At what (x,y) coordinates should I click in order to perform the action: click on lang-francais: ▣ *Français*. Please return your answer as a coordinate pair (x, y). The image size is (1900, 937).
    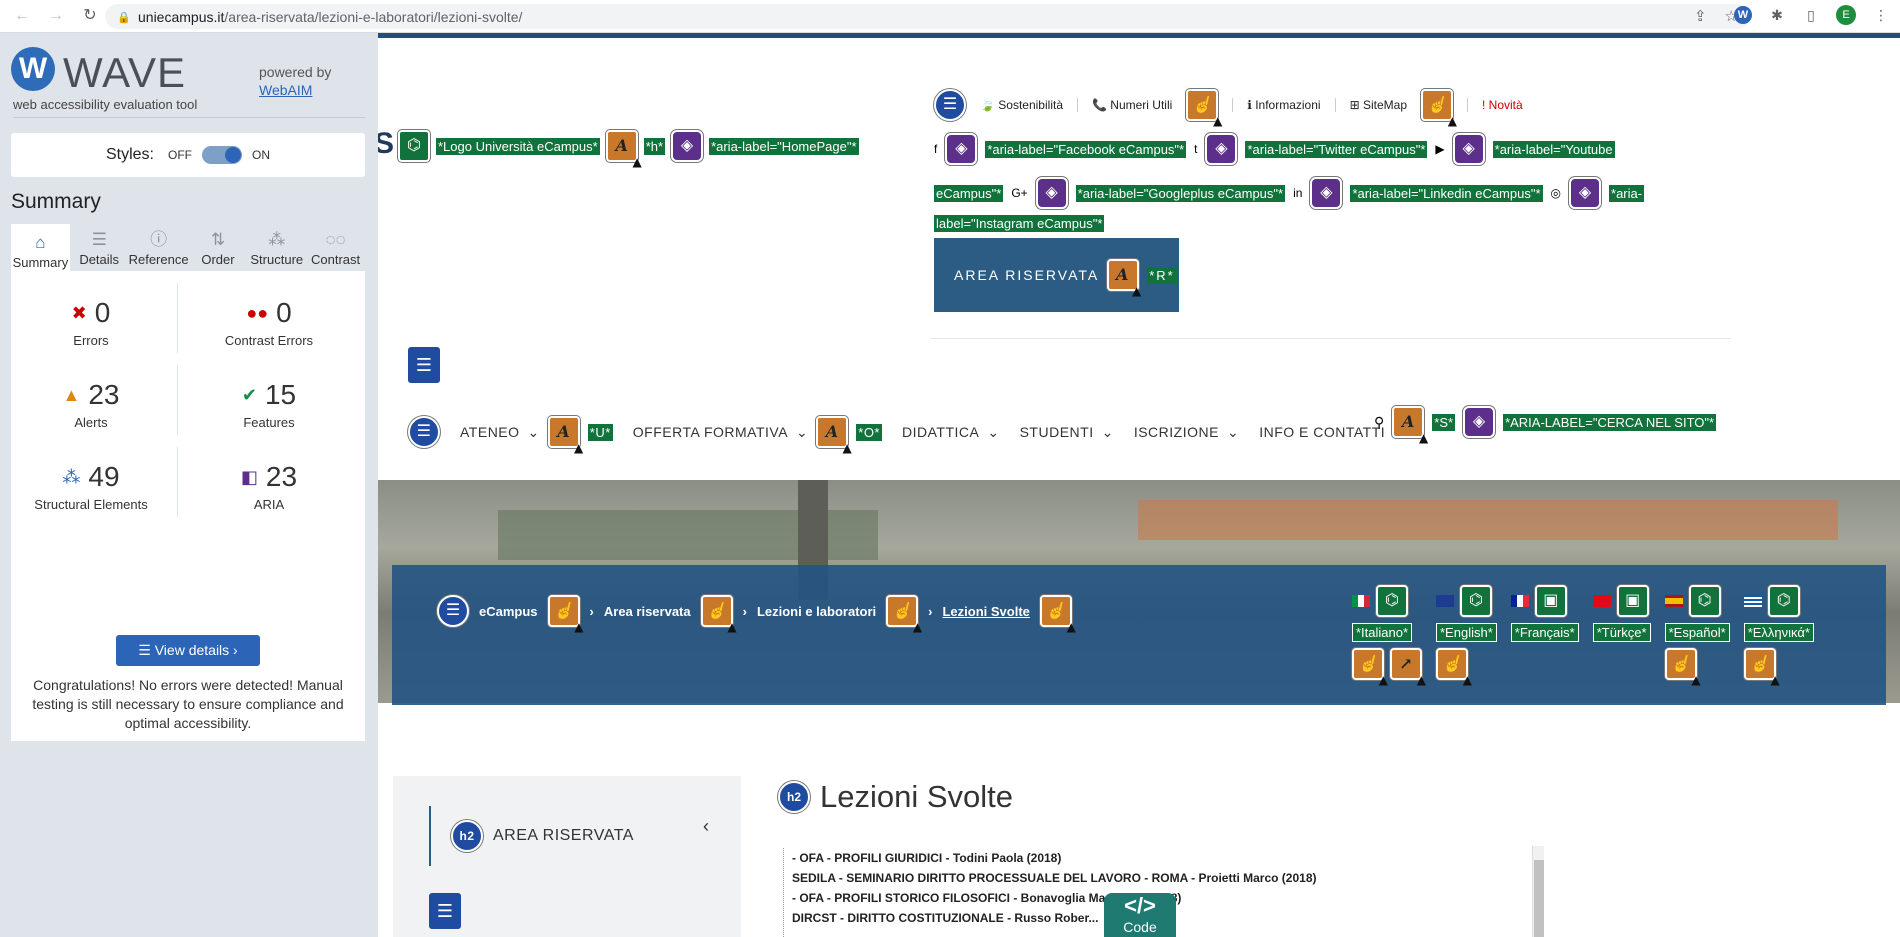
    Looking at the image, I should click on (1544, 632).